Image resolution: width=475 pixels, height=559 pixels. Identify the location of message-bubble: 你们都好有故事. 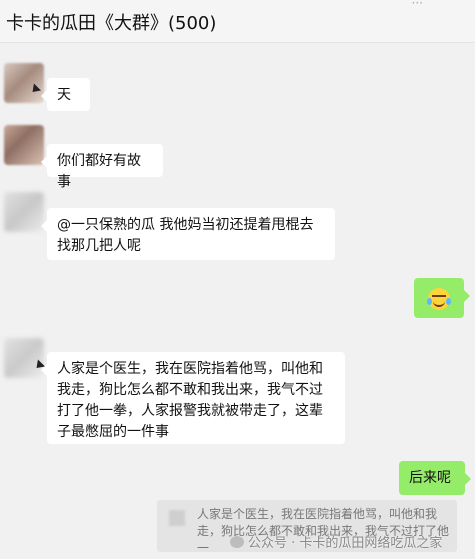
(102, 167).